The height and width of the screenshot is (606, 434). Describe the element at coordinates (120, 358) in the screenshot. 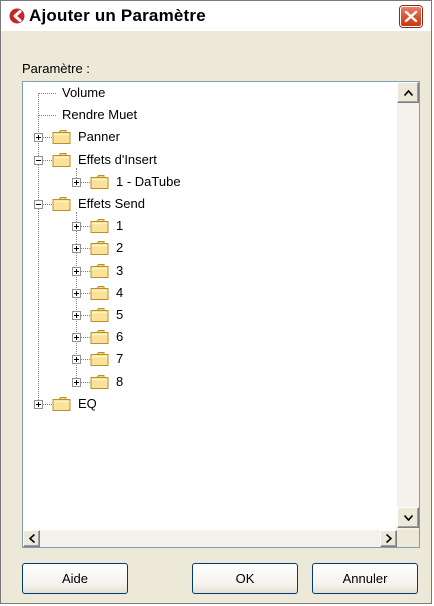

I see `tree-item-label: 7` at that location.